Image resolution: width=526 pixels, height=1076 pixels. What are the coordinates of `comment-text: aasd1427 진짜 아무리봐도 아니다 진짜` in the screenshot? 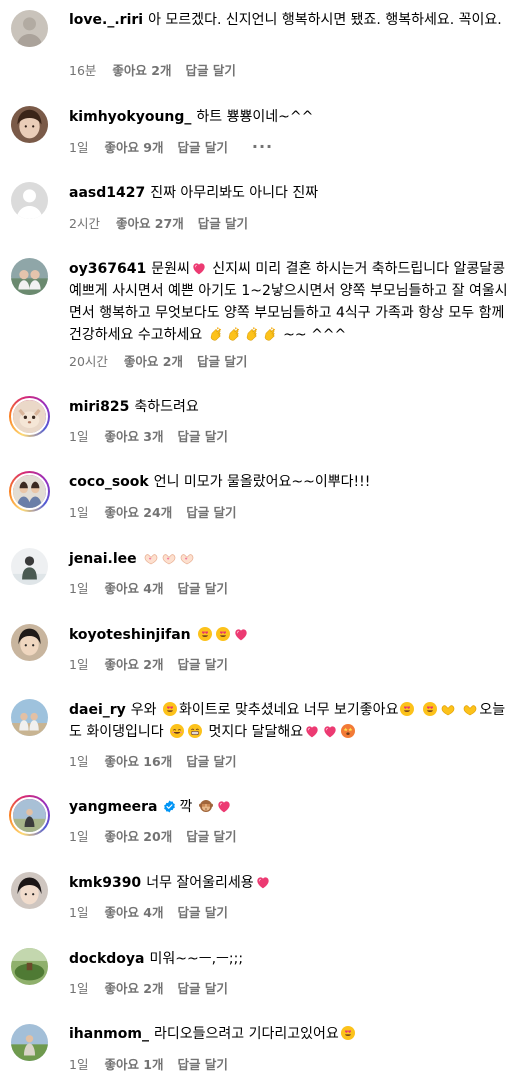 It's located at (194, 193).